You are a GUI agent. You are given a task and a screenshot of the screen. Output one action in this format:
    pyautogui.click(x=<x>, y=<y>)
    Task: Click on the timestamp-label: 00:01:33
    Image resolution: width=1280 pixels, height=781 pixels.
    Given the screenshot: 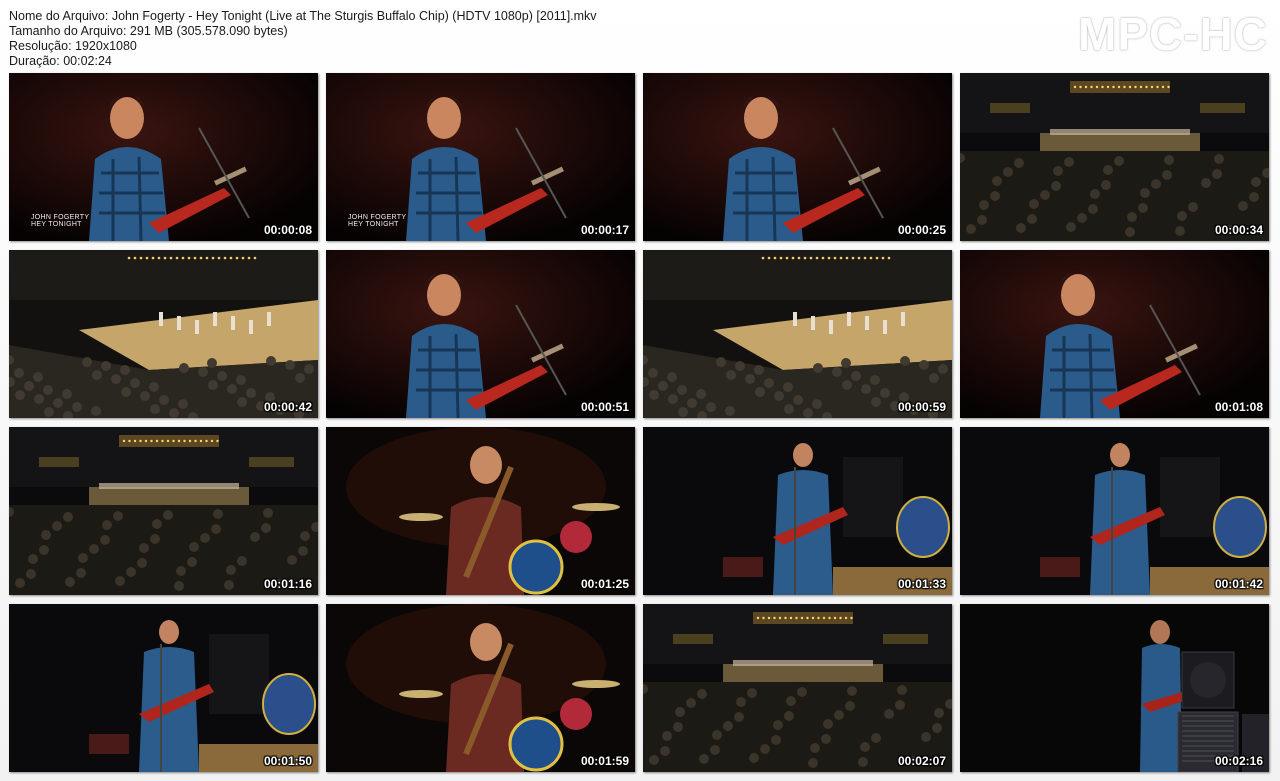 What is the action you would take?
    pyautogui.click(x=921, y=584)
    